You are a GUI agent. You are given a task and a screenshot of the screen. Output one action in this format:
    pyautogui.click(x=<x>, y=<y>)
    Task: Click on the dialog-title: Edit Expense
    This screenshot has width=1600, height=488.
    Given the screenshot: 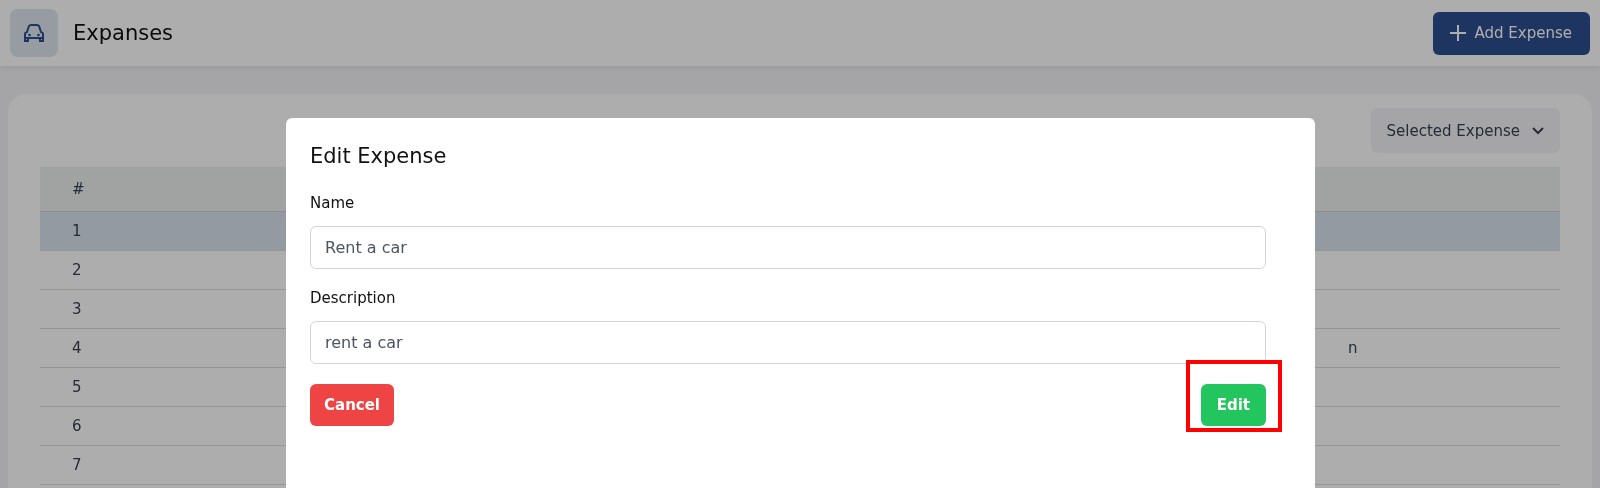 What is the action you would take?
    pyautogui.click(x=379, y=156)
    